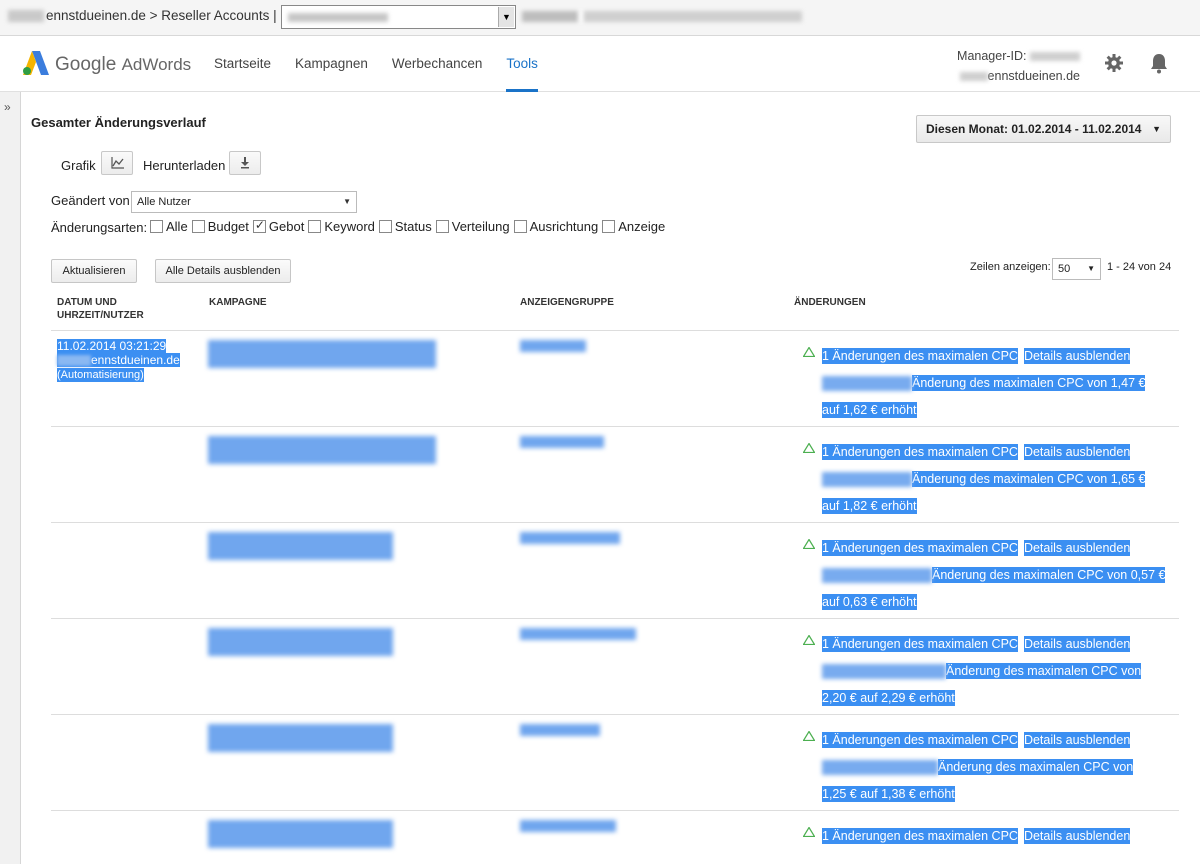  Describe the element at coordinates (522, 64) in the screenshot. I see `nav-tools: Tools` at that location.